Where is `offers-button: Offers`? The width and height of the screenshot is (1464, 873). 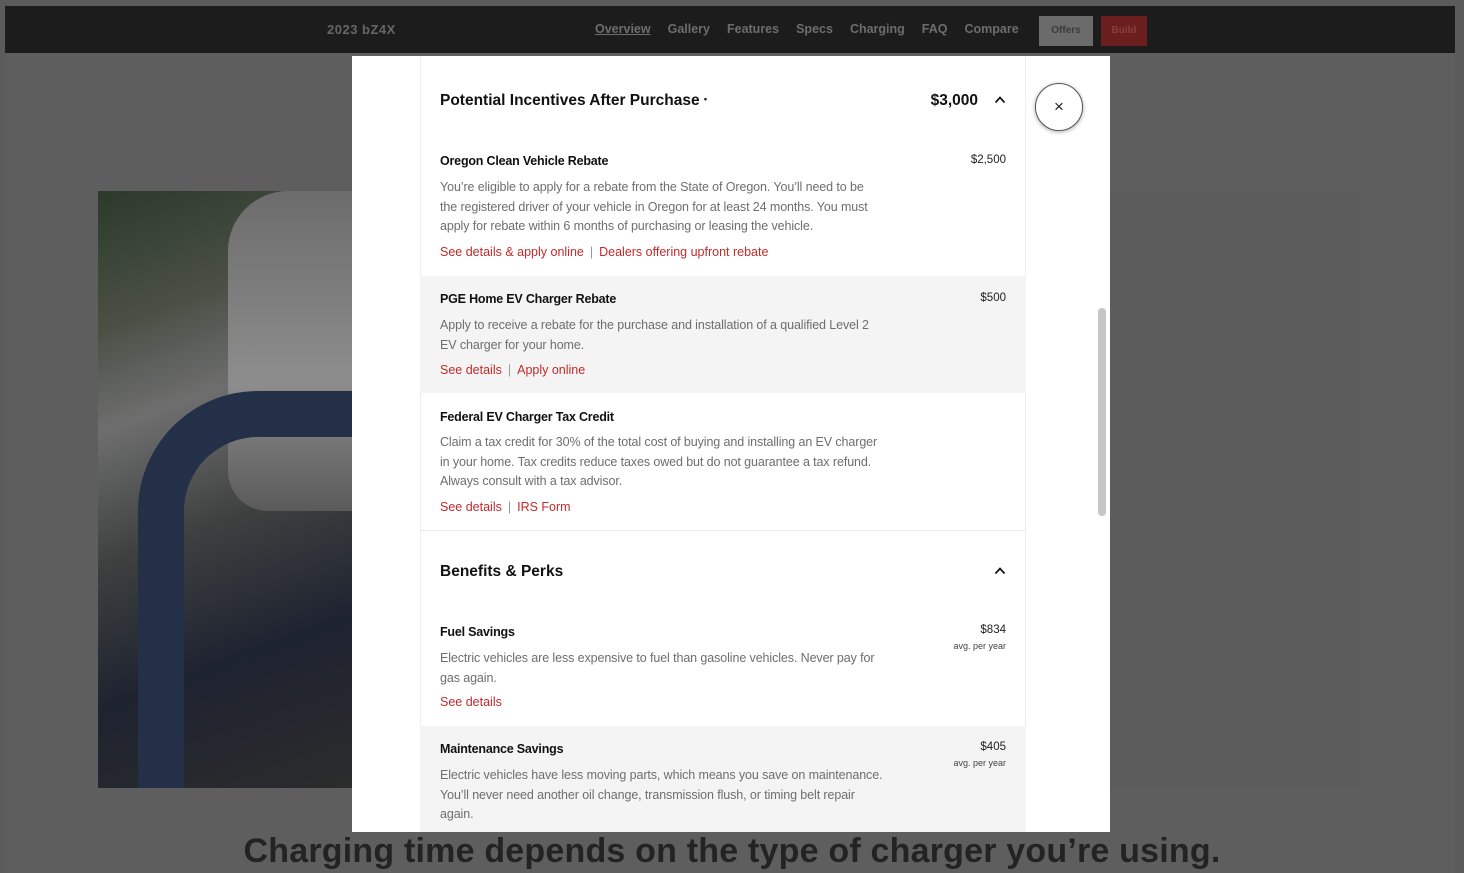
offers-button: Offers is located at coordinates (1066, 31).